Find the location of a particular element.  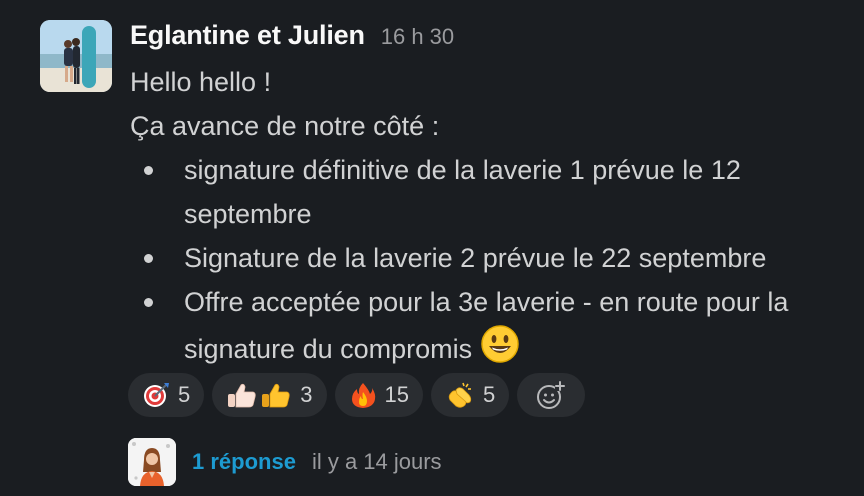

message-line: Ça avance de notre côté : is located at coordinates (285, 126).